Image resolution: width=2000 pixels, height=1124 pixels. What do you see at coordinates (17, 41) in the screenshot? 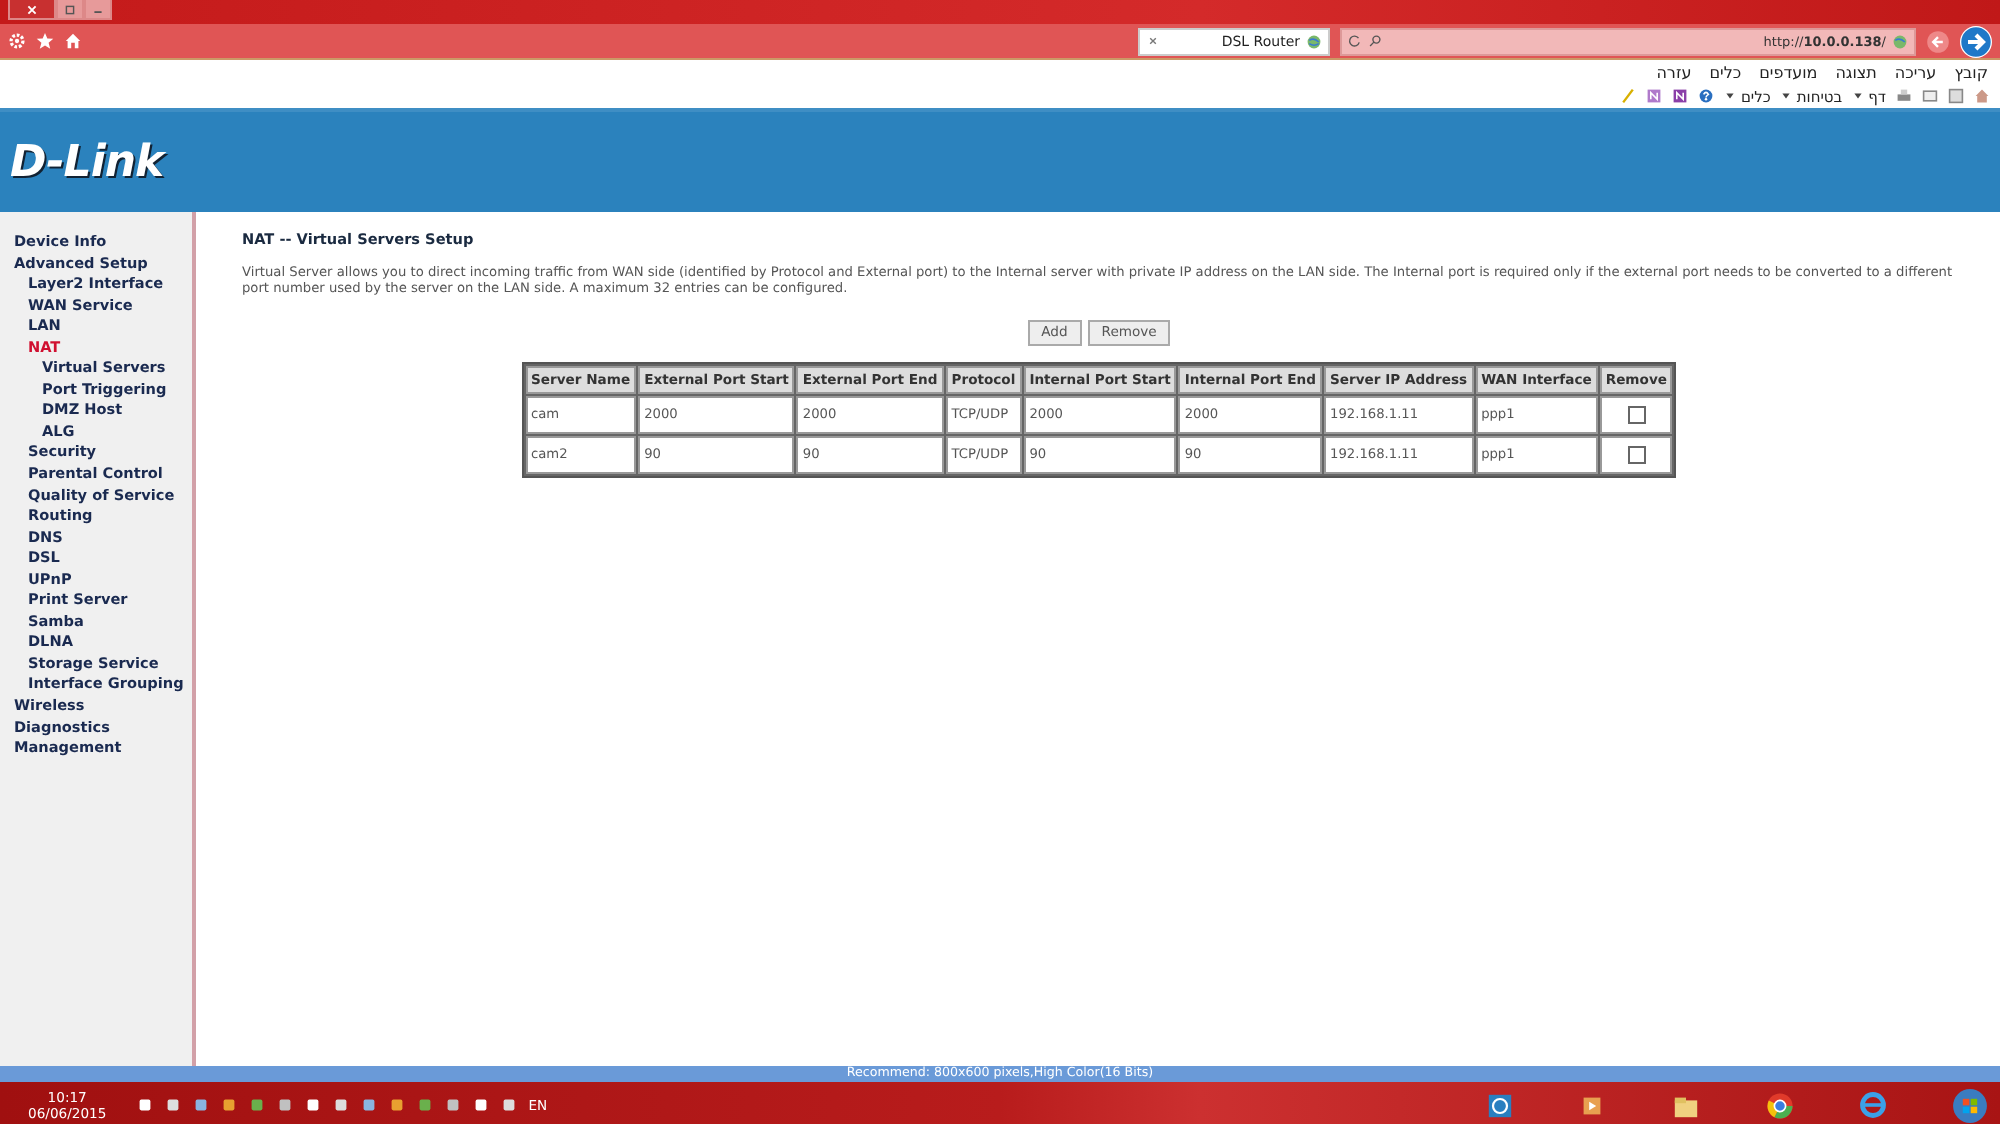
I see `settings-icon` at bounding box center [17, 41].